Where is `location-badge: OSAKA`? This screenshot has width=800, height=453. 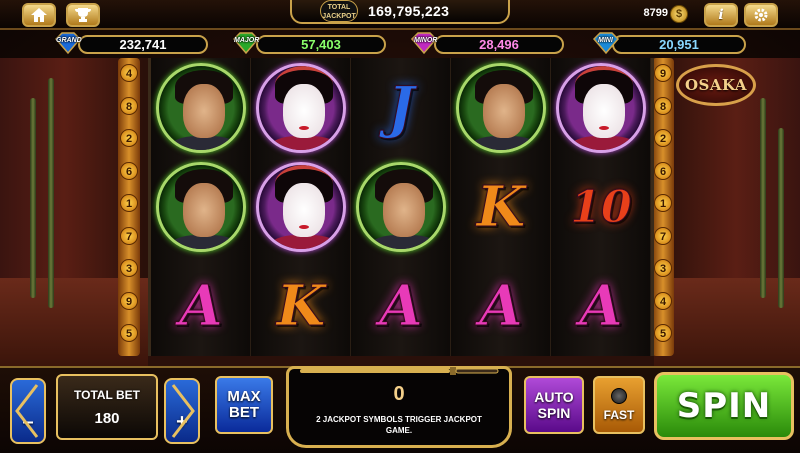
location-badge: OSAKA is located at coordinates (716, 85).